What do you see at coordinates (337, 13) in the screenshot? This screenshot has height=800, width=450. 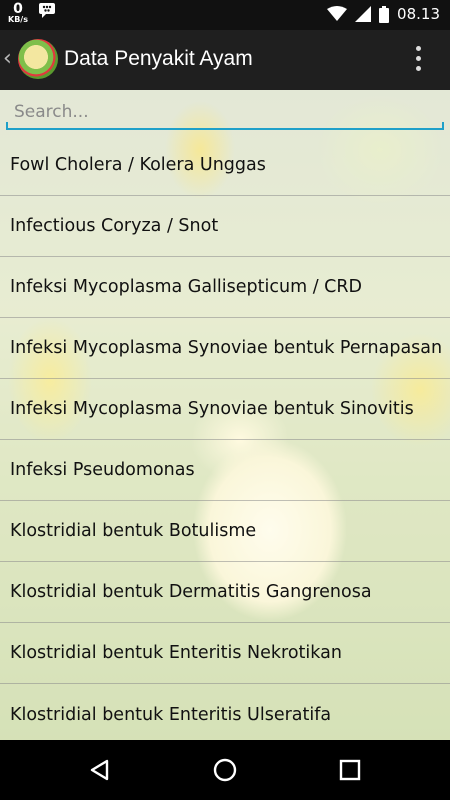 I see `wifi-icon` at bounding box center [337, 13].